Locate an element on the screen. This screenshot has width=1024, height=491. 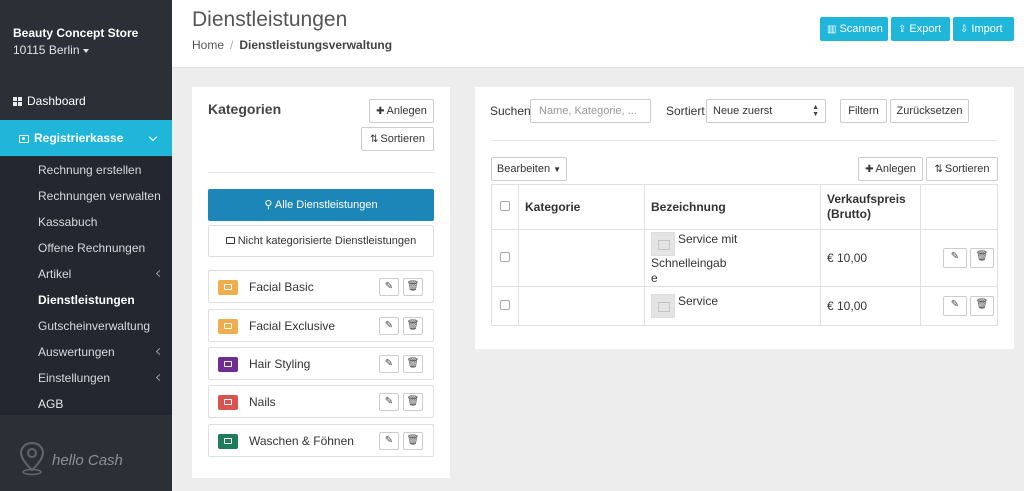
category-label: Facial Basic is located at coordinates (281, 287).